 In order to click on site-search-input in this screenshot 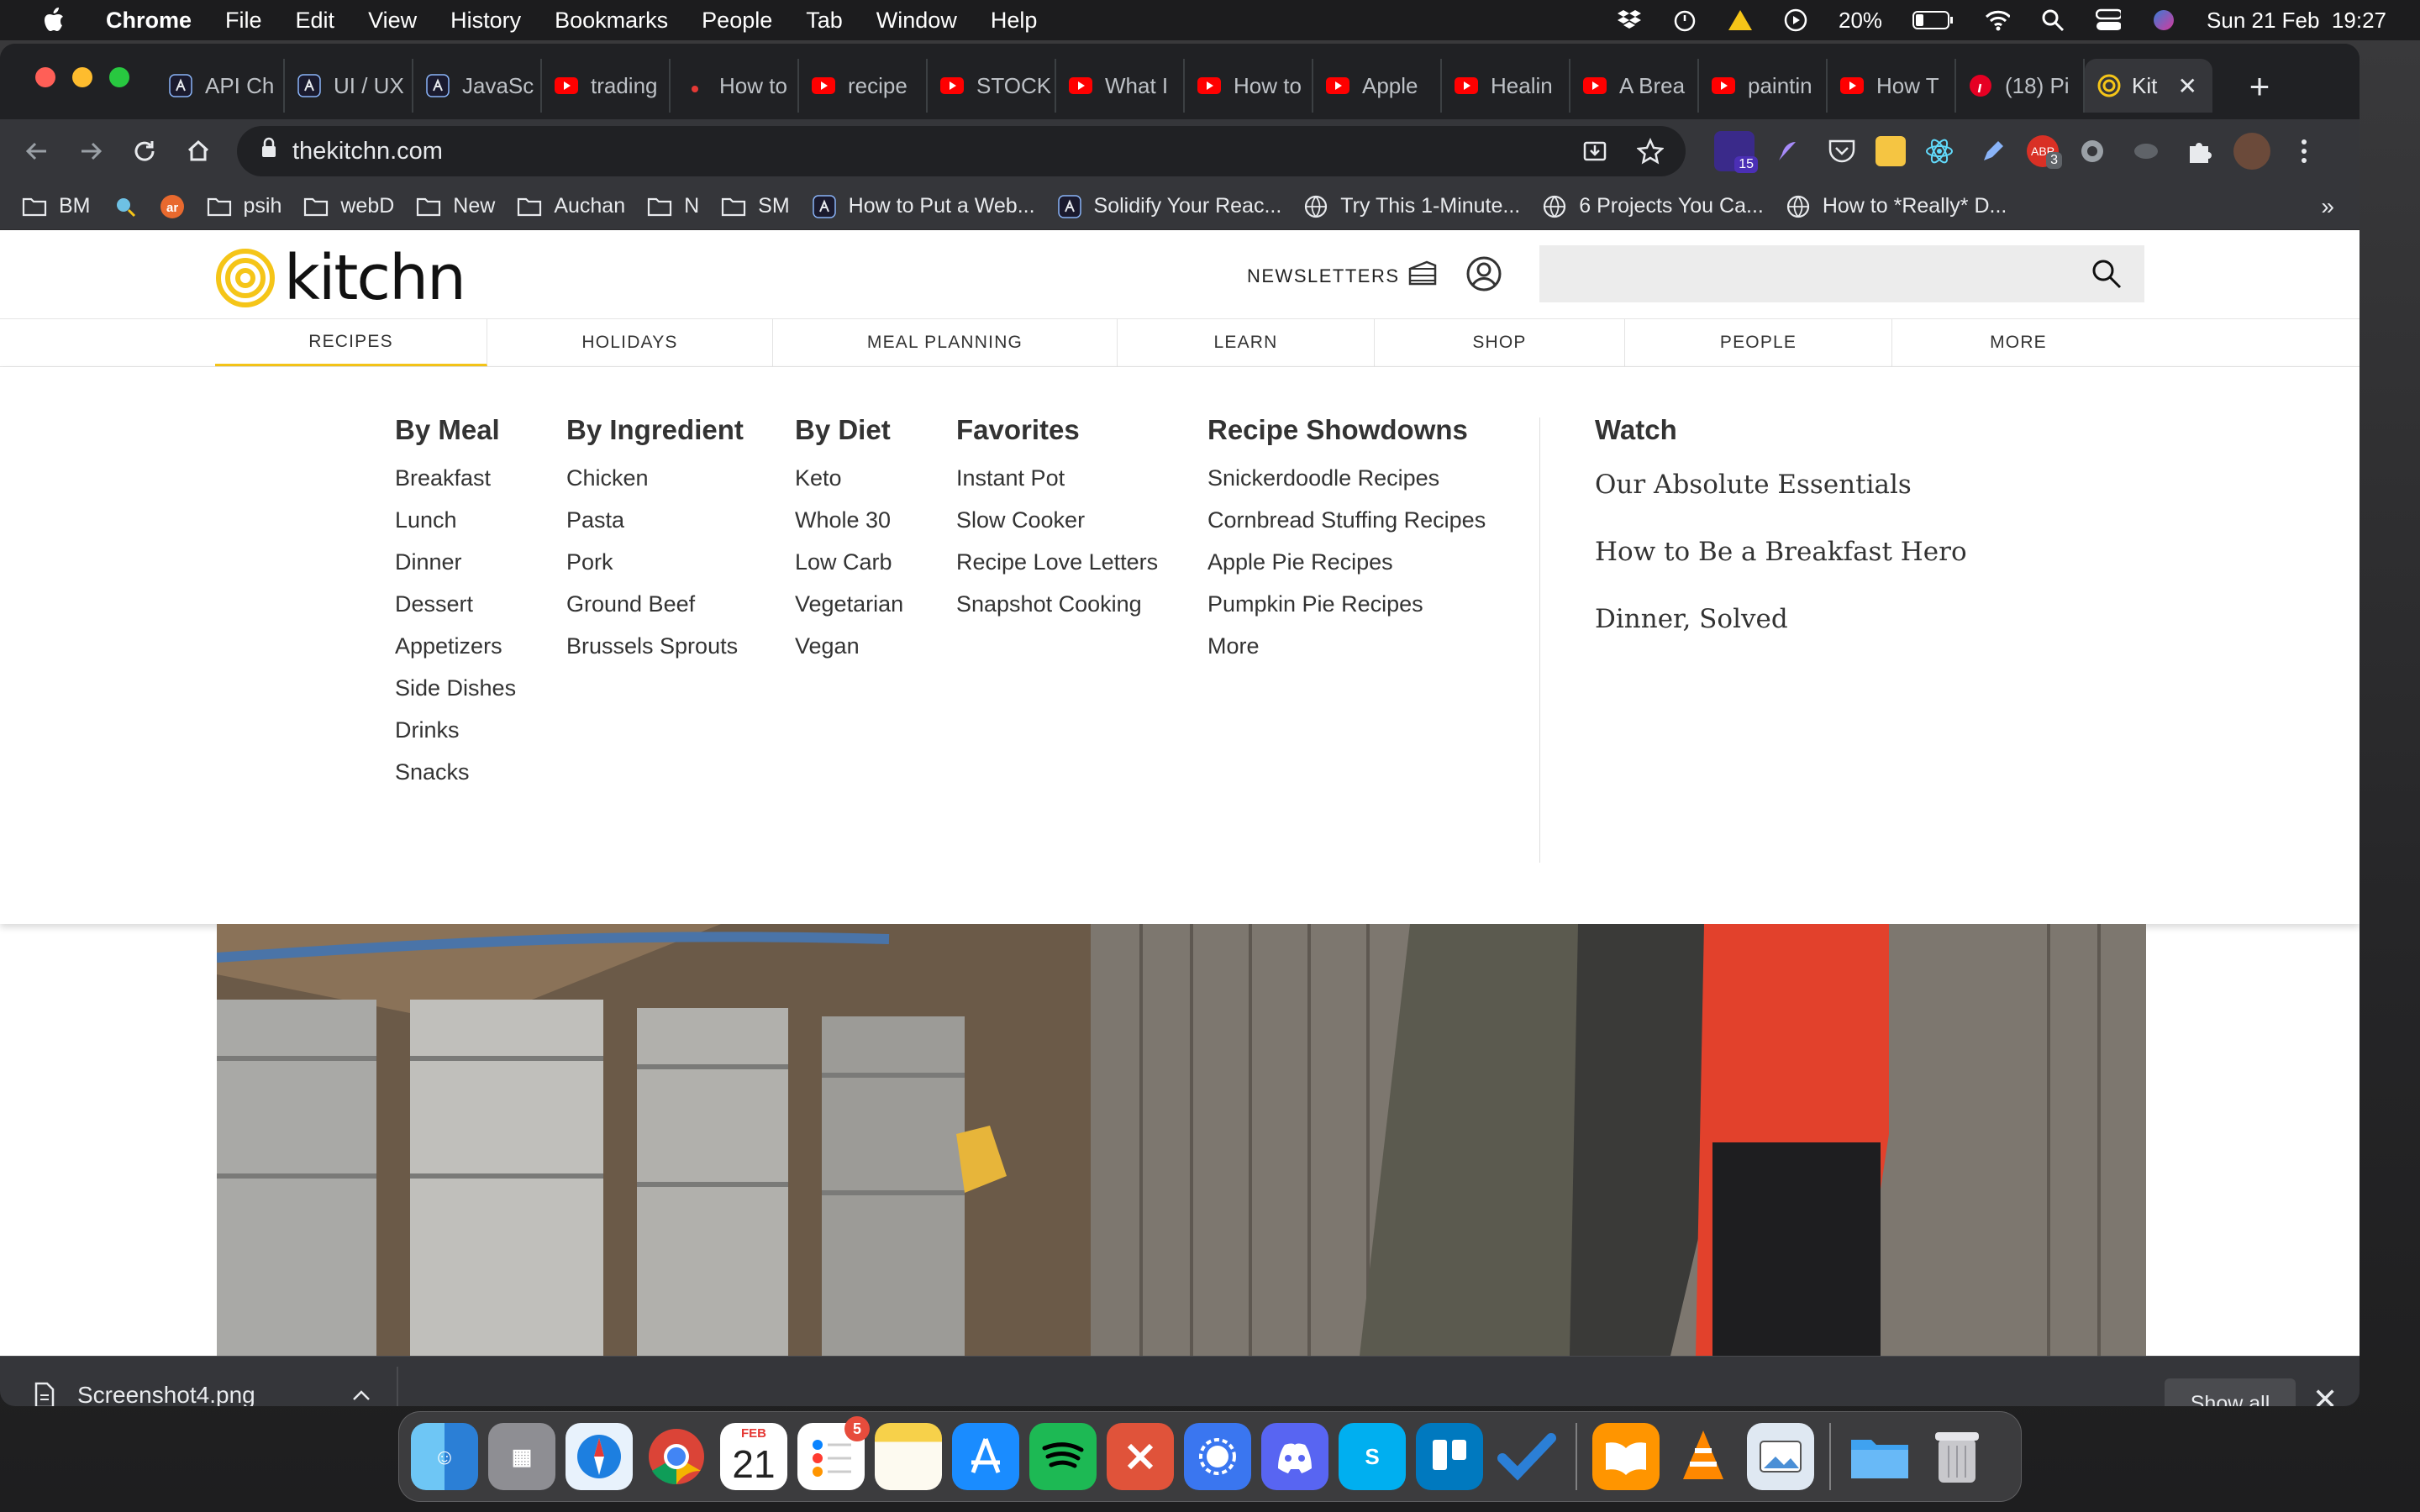, I will do `click(1842, 273)`.